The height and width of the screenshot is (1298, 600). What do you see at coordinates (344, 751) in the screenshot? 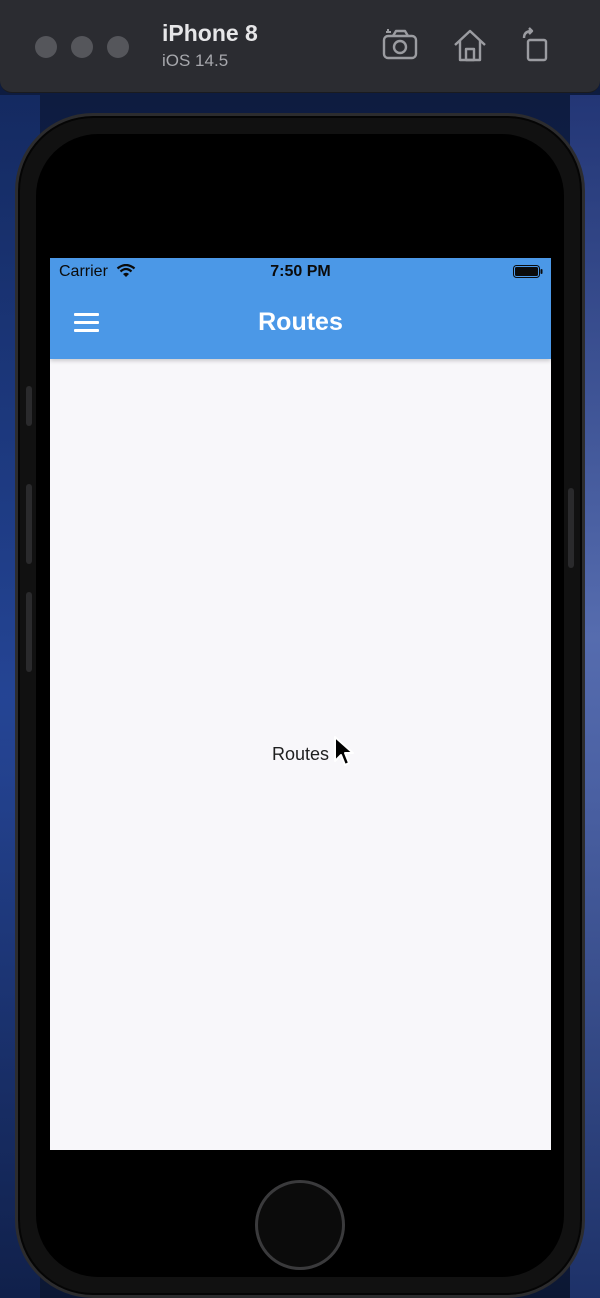
I see `mouse-cursor-icon` at bounding box center [344, 751].